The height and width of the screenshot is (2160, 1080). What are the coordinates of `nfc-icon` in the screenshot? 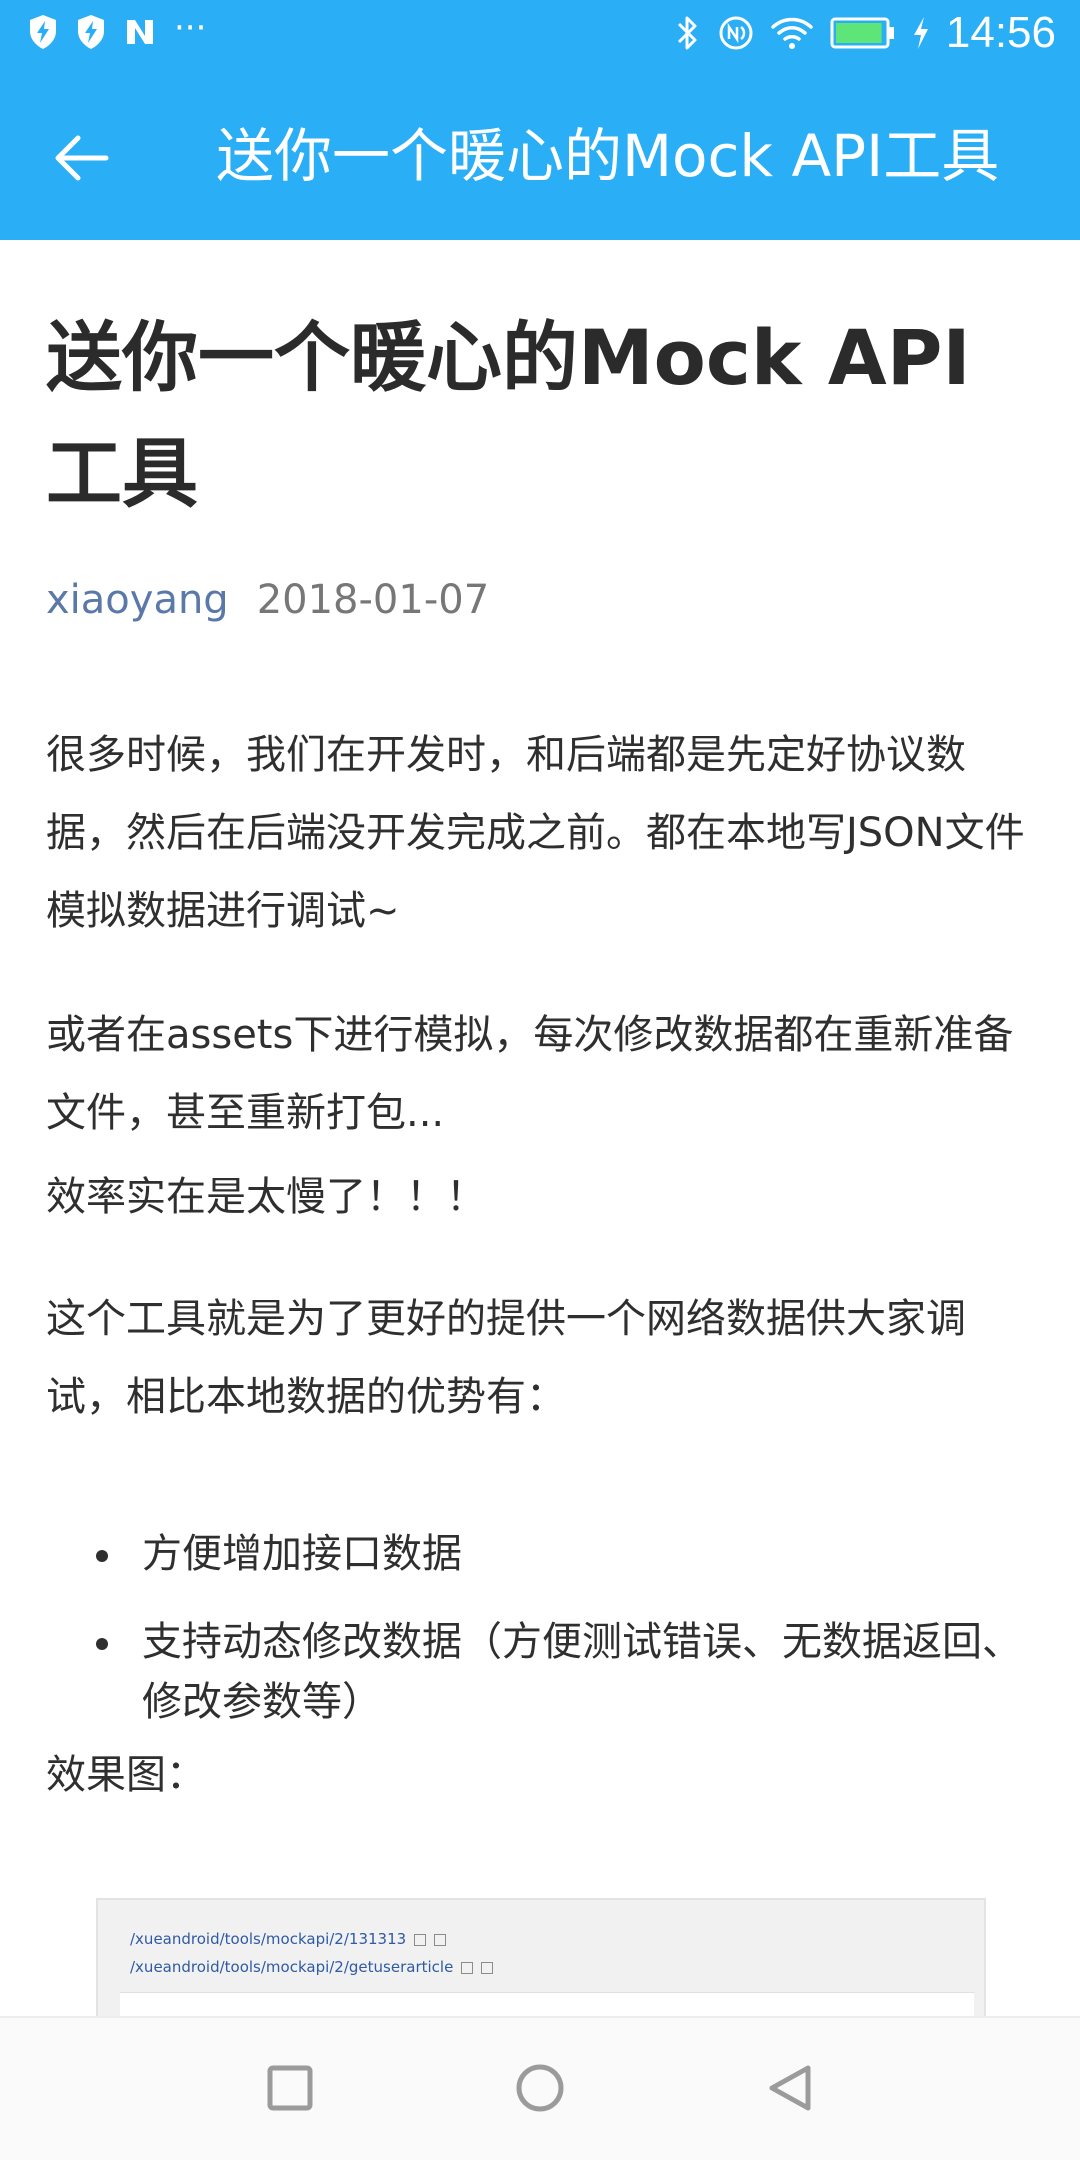 It's located at (736, 33).